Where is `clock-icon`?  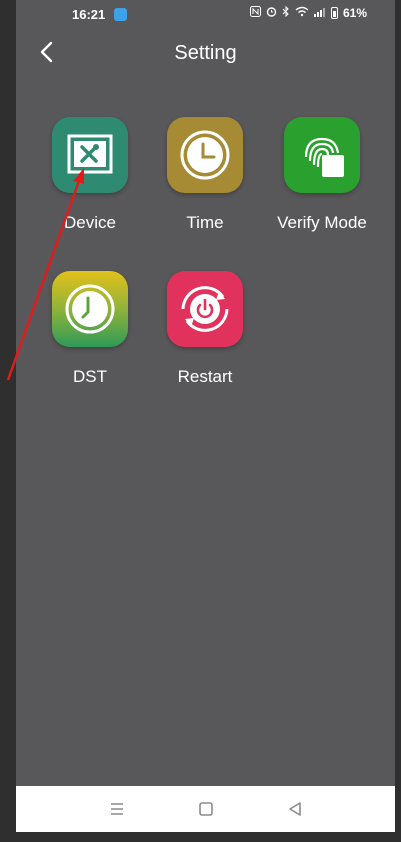
clock-icon is located at coordinates (205, 155).